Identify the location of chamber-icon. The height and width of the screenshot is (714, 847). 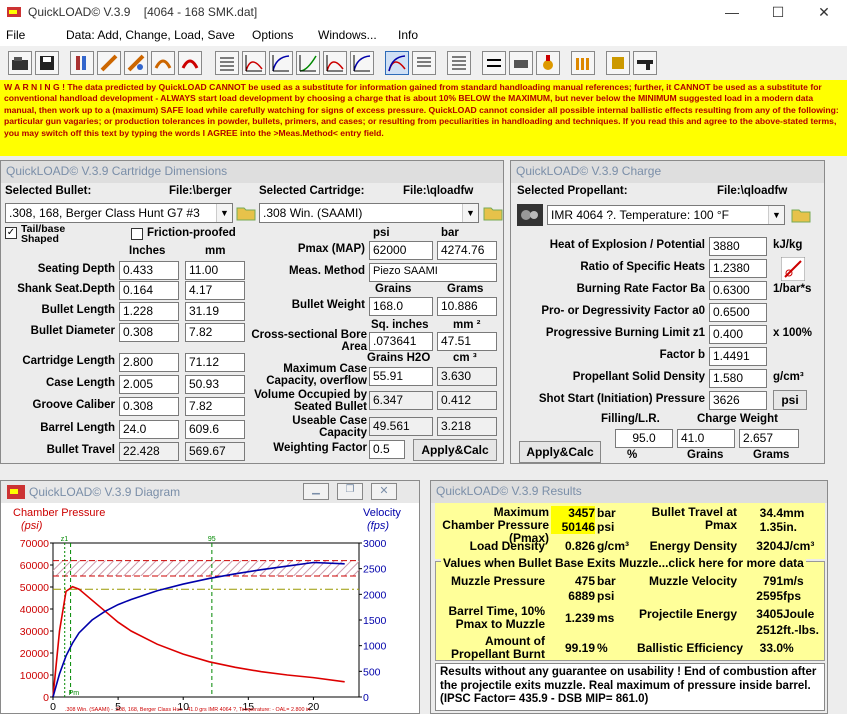
(190, 63).